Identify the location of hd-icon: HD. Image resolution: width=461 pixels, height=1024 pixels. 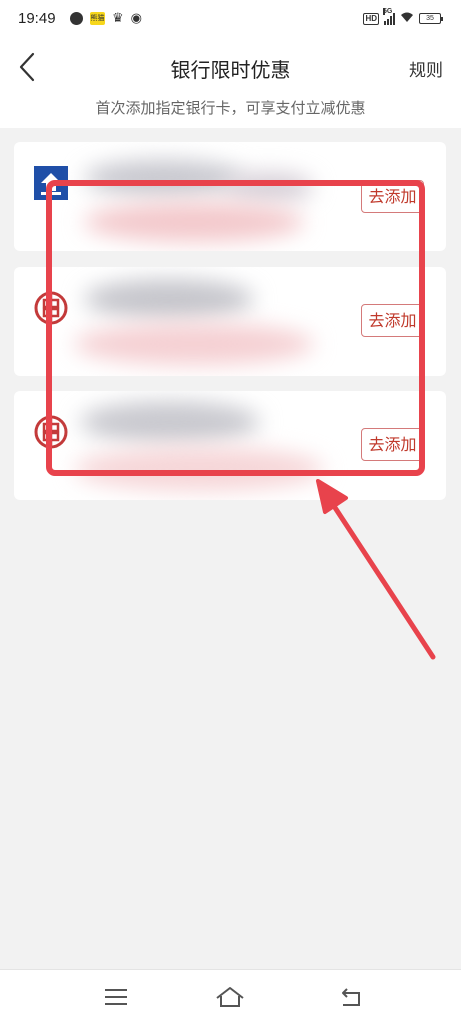
(371, 18).